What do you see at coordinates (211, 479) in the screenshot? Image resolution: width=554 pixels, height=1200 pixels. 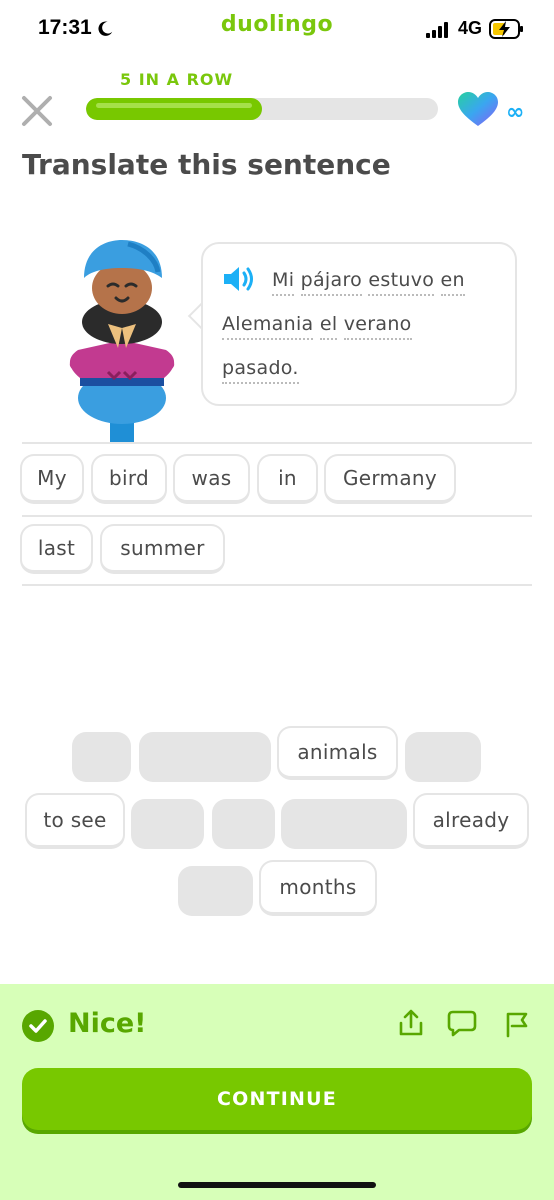 I see `answer-tile: was` at bounding box center [211, 479].